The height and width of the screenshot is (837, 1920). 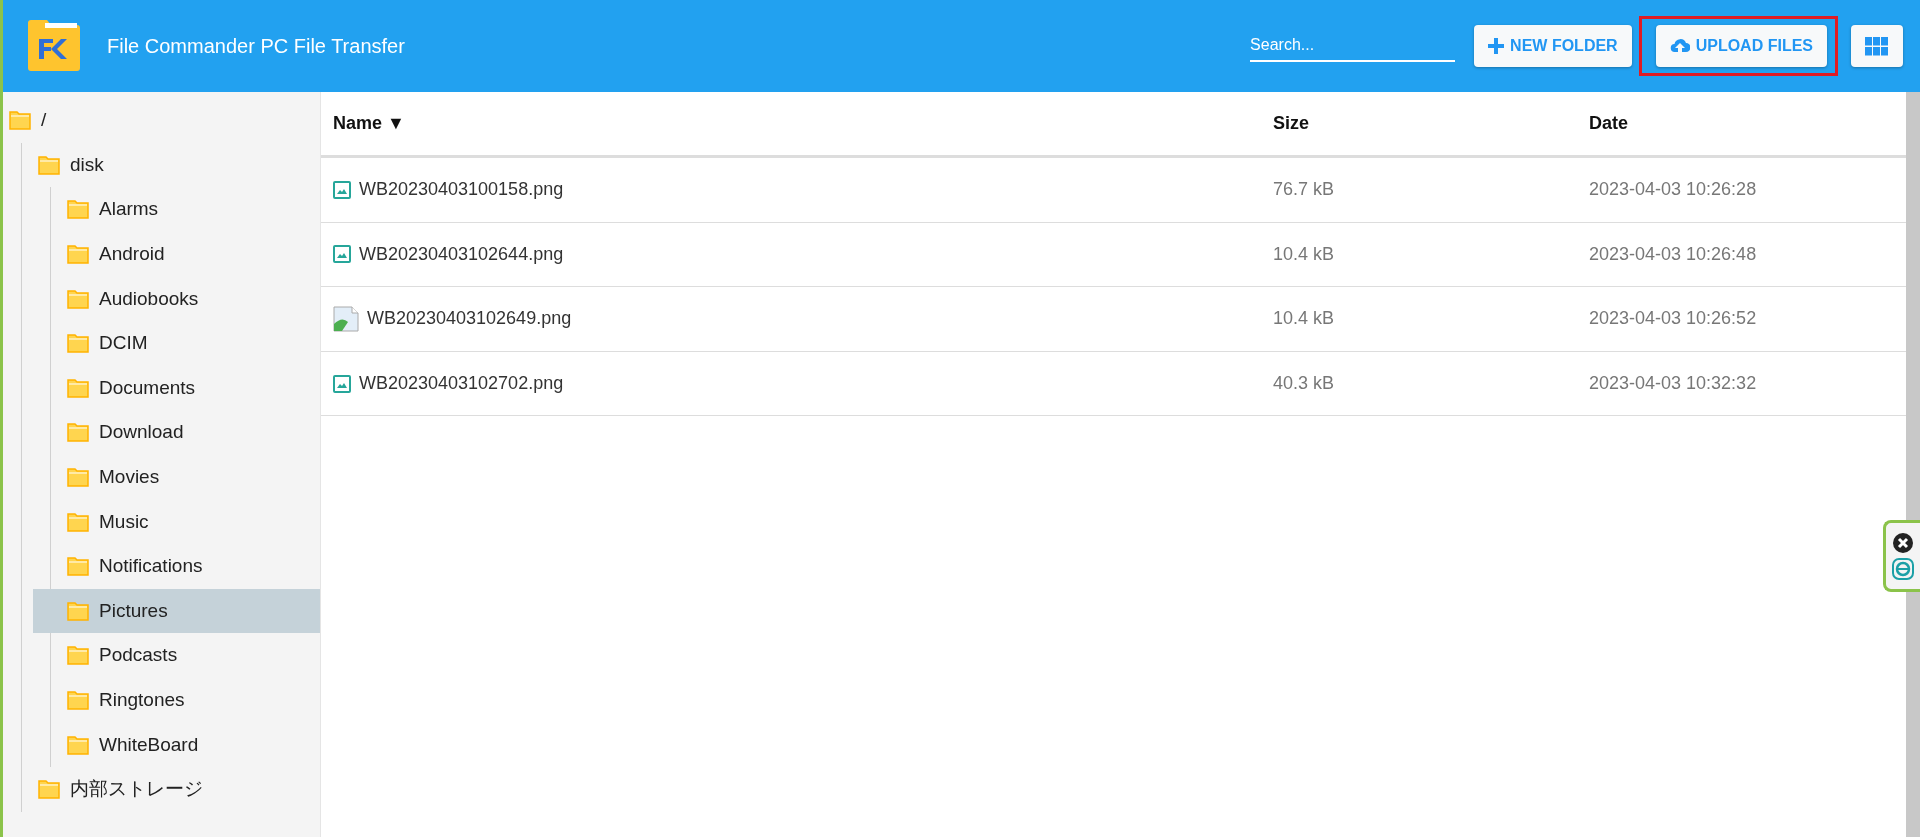 I want to click on tree-item: Ringtones, so click(x=176, y=700).